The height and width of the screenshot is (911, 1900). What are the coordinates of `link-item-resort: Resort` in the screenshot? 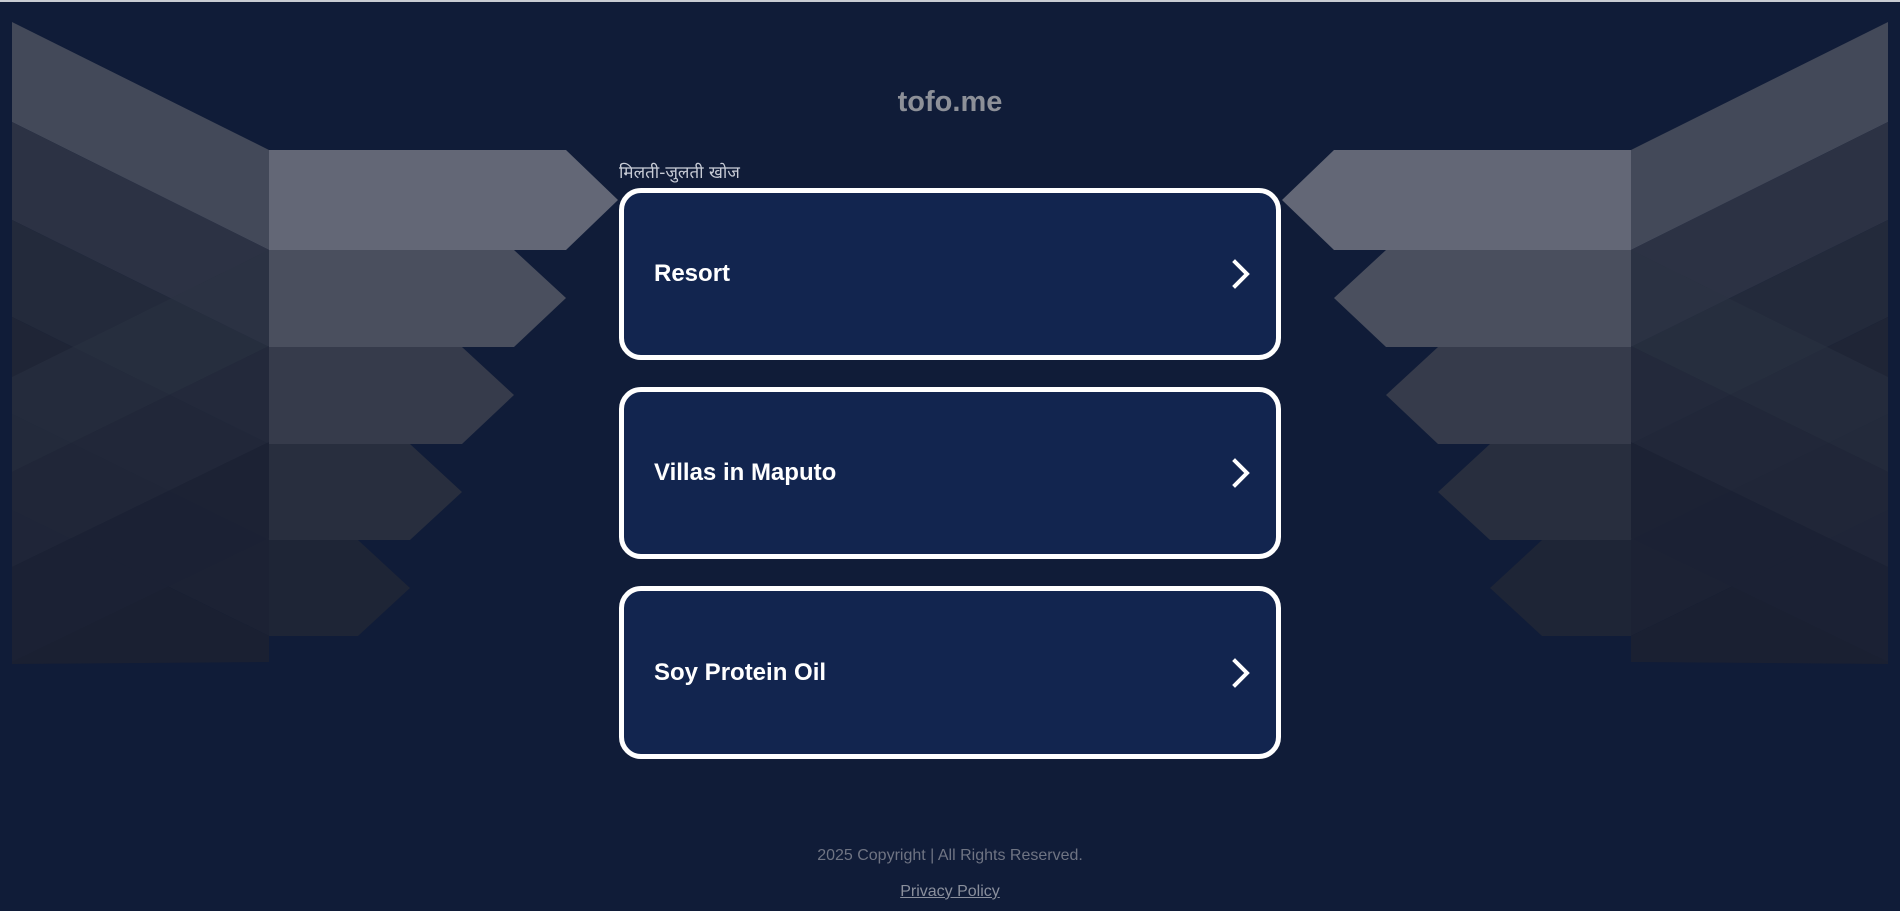 It's located at (950, 274).